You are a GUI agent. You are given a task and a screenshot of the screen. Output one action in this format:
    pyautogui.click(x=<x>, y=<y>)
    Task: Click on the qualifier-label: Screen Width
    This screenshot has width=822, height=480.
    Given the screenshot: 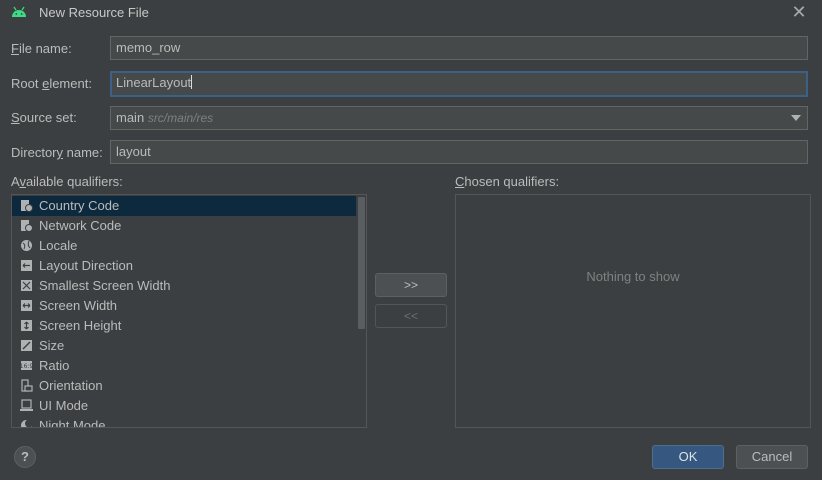 What is the action you would take?
    pyautogui.click(x=78, y=305)
    